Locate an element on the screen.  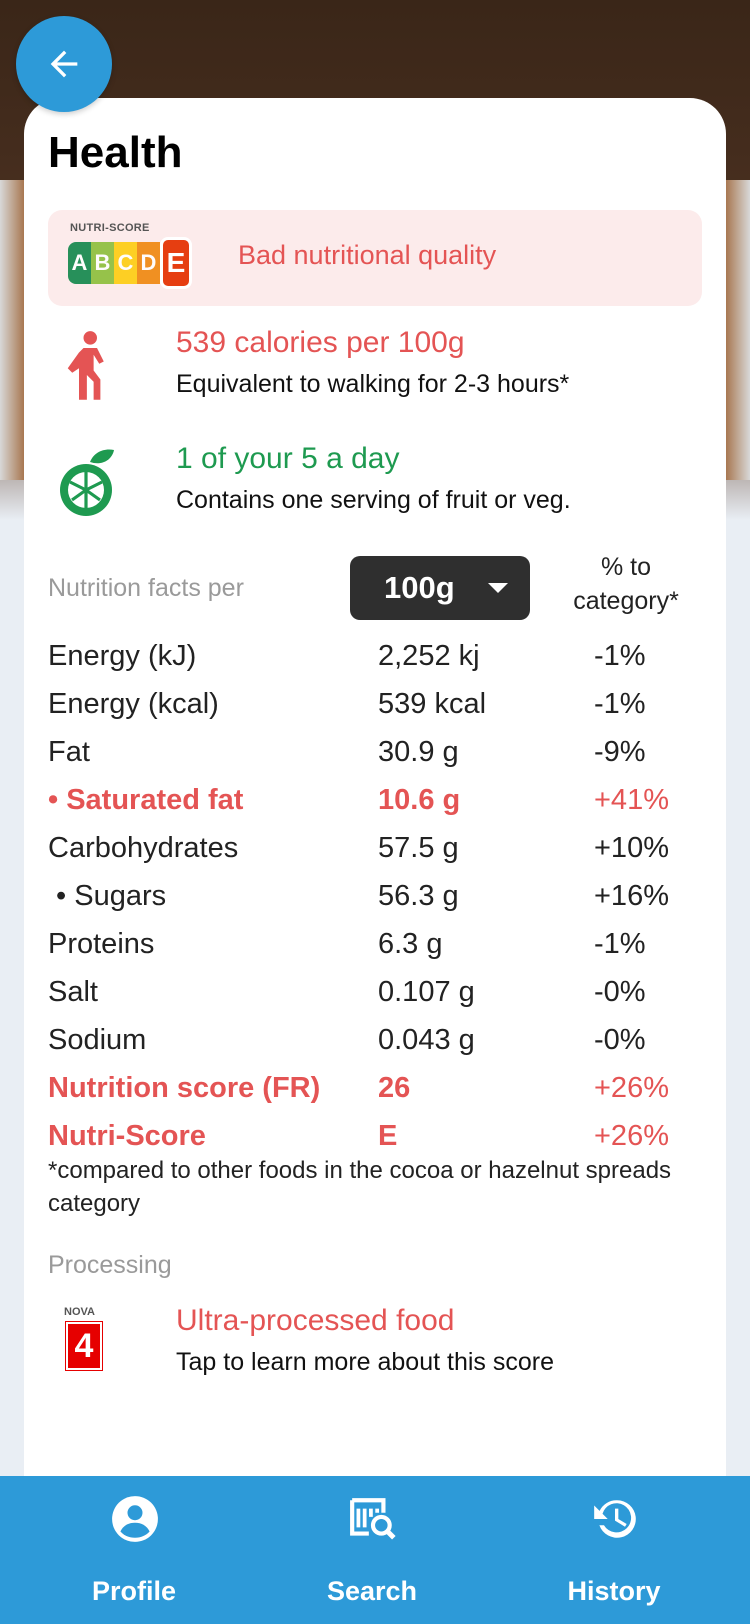
back-button is located at coordinates (64, 64).